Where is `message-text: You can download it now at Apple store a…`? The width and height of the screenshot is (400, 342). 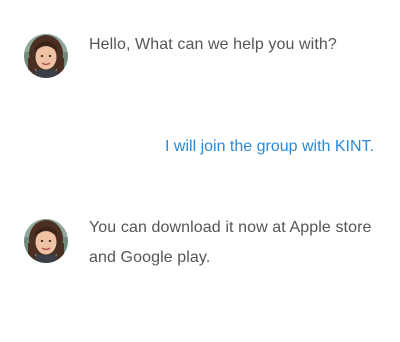 message-text: You can download it now at Apple store a… is located at coordinates (230, 242).